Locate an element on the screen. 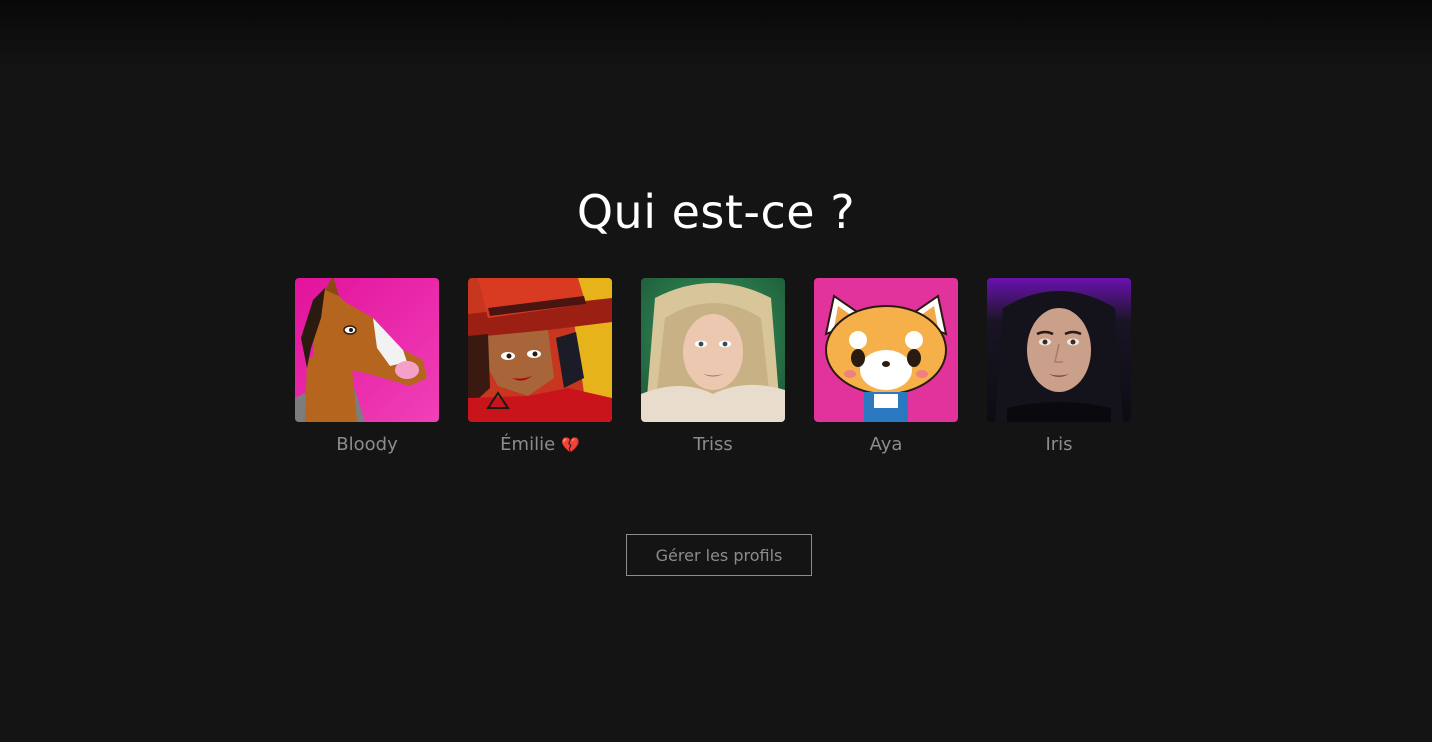 Image resolution: width=1432 pixels, height=742 pixels. profile-name: Triss is located at coordinates (713, 445).